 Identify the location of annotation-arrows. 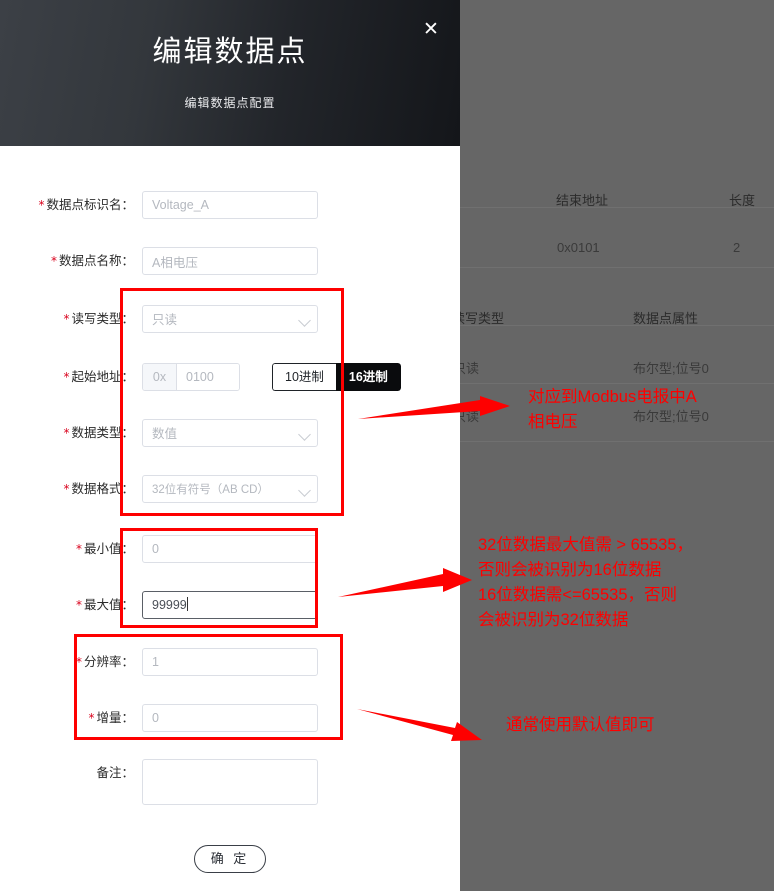
(424, 568).